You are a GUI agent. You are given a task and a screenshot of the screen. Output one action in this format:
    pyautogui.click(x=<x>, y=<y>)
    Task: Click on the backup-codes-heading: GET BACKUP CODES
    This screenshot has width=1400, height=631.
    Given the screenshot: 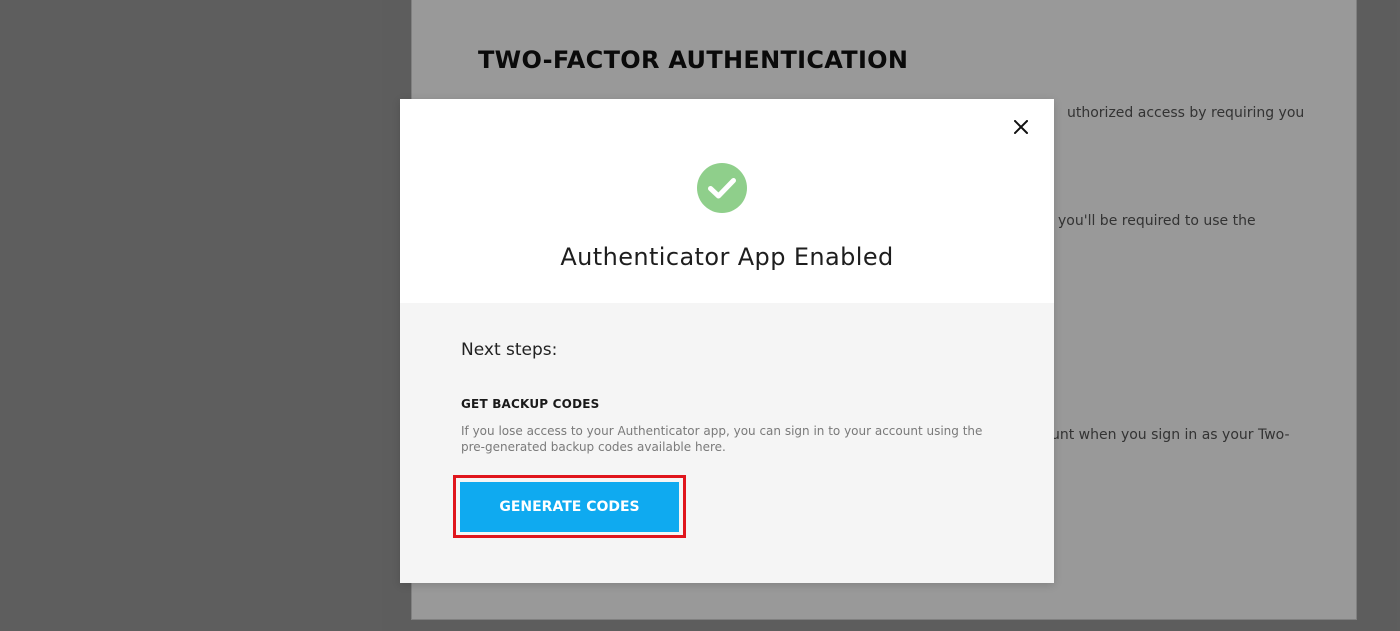 What is the action you would take?
    pyautogui.click(x=530, y=404)
    